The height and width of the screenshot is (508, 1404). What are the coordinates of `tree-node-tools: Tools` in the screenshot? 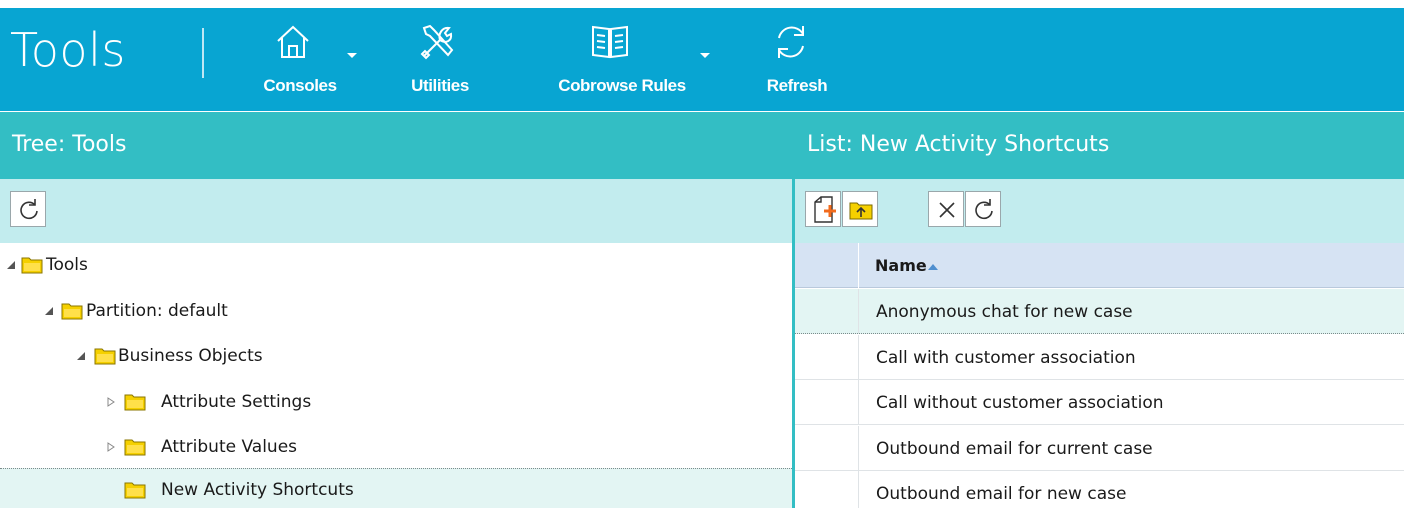 It's located at (396, 266).